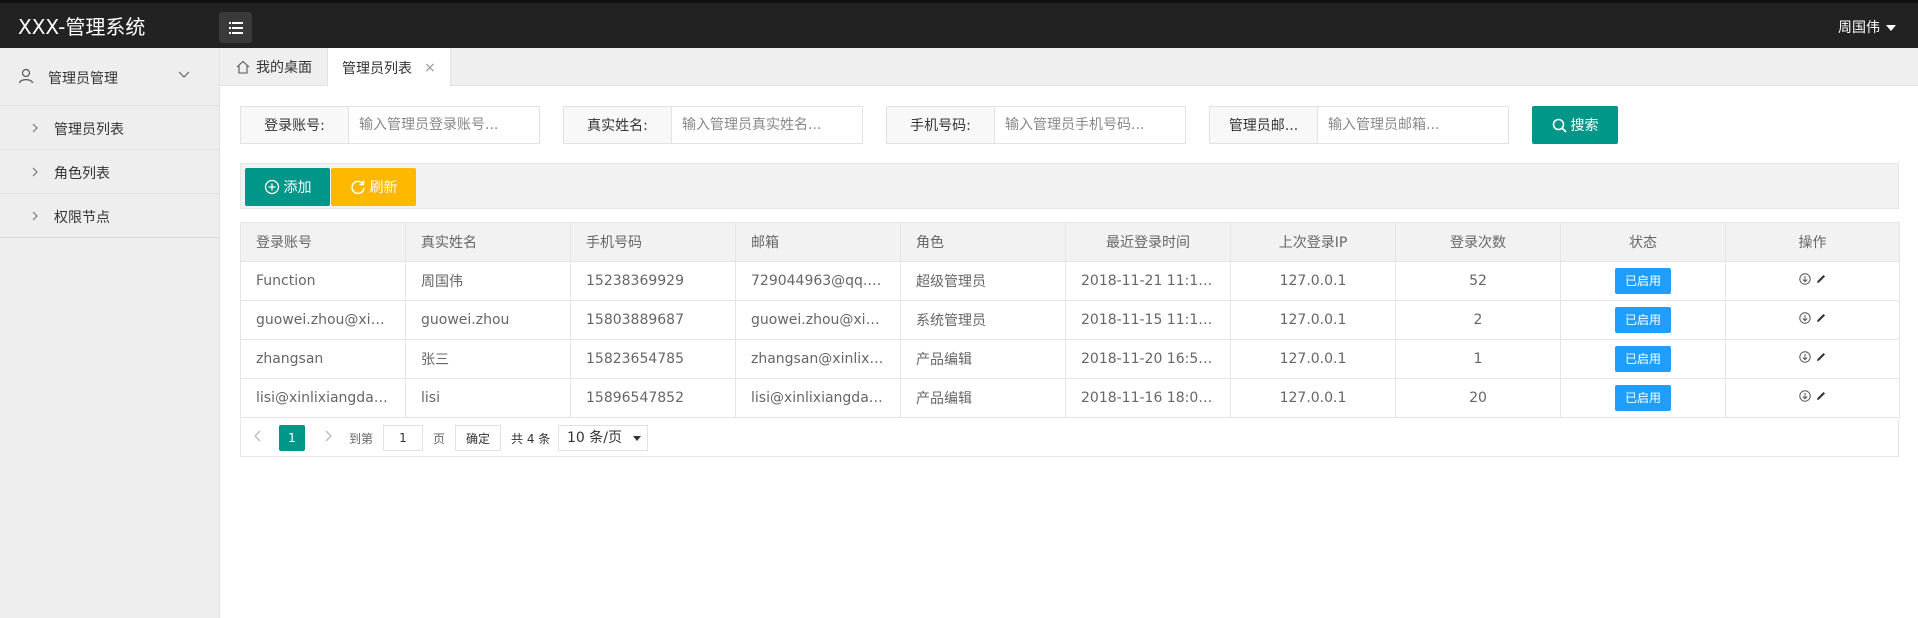  Describe the element at coordinates (297, 188) in the screenshot. I see `add-button-label: 添加` at that location.